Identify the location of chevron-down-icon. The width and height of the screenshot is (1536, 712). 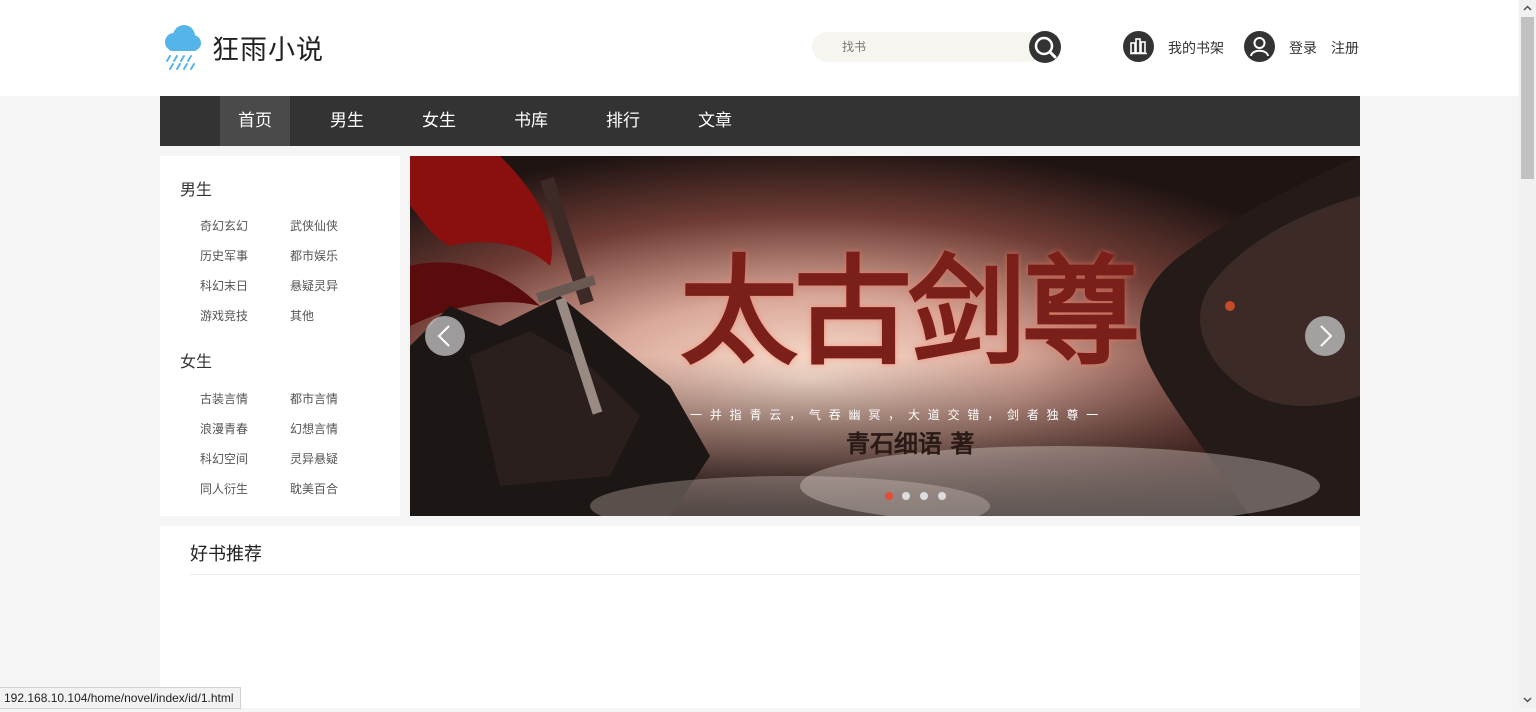
(1527, 700).